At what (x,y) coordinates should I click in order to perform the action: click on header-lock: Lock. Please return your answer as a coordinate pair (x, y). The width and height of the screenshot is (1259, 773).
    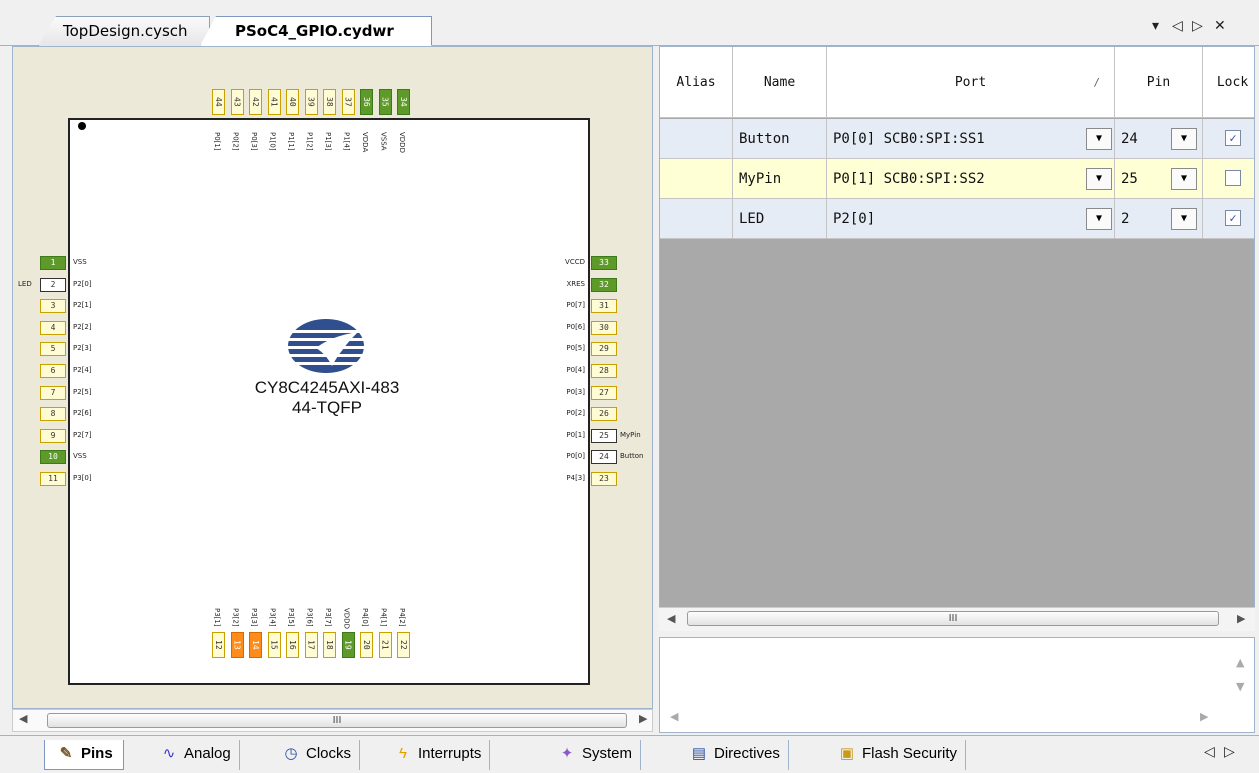
    Looking at the image, I should click on (1228, 82).